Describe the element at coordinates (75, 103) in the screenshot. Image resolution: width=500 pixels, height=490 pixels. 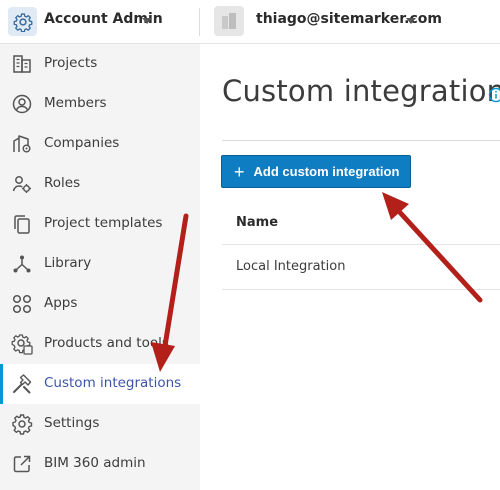
I see `sidebar-item-label: Members` at that location.